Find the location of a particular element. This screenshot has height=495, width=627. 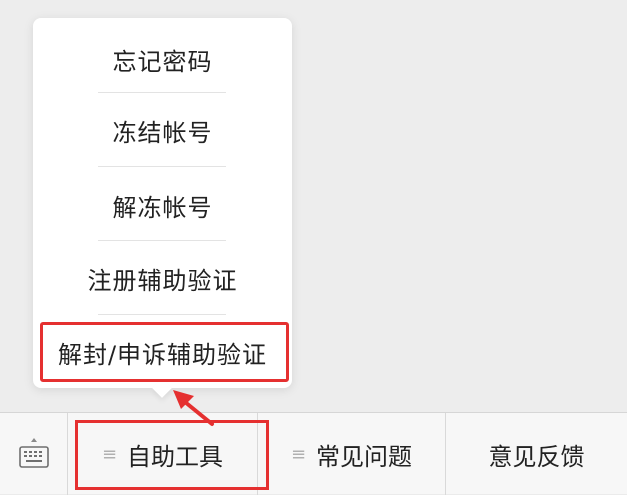

keyboard-toggle-button is located at coordinates (34, 454).